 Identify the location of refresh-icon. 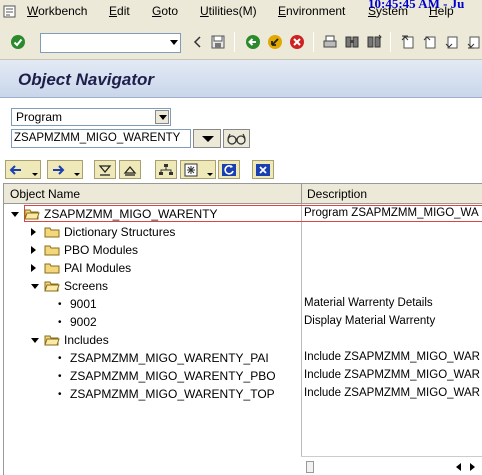
(229, 170).